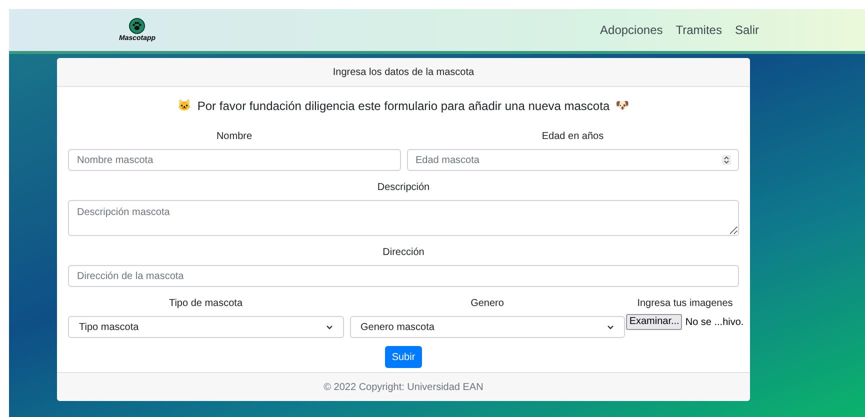  I want to click on form-intro: Por favor fundación diligencia este formulario para añadir una nueva mascota, so click(403, 106).